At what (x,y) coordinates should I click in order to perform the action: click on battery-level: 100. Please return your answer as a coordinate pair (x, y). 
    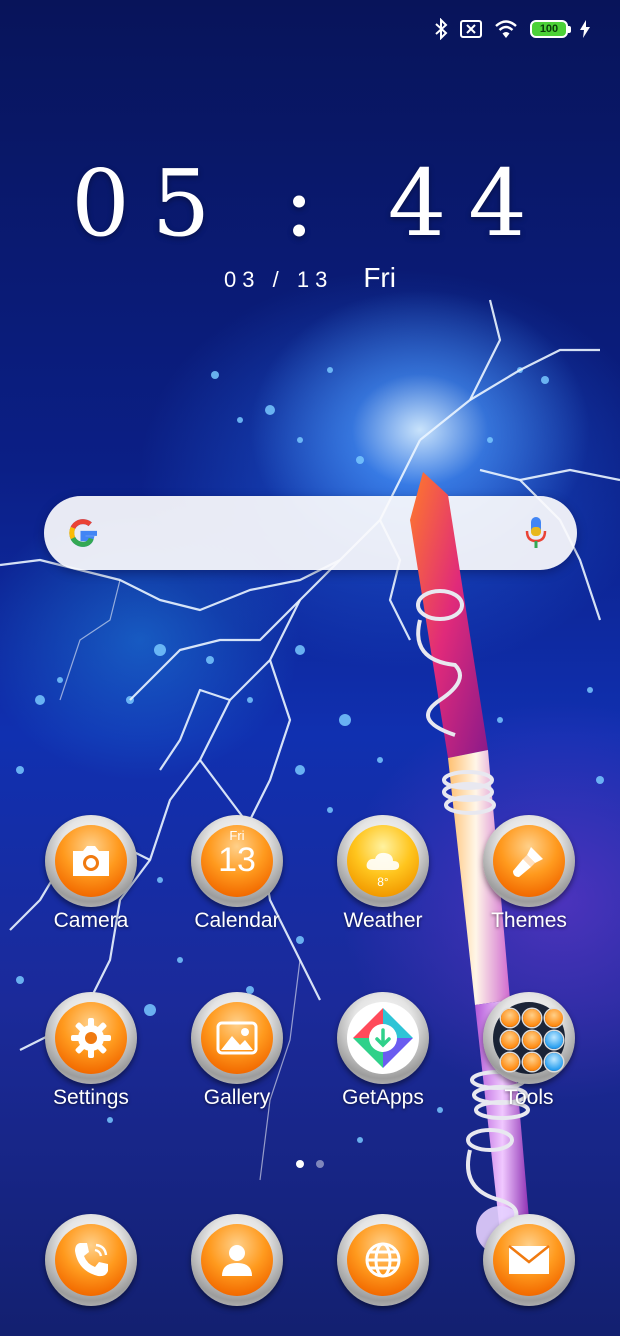
    Looking at the image, I should click on (549, 28).